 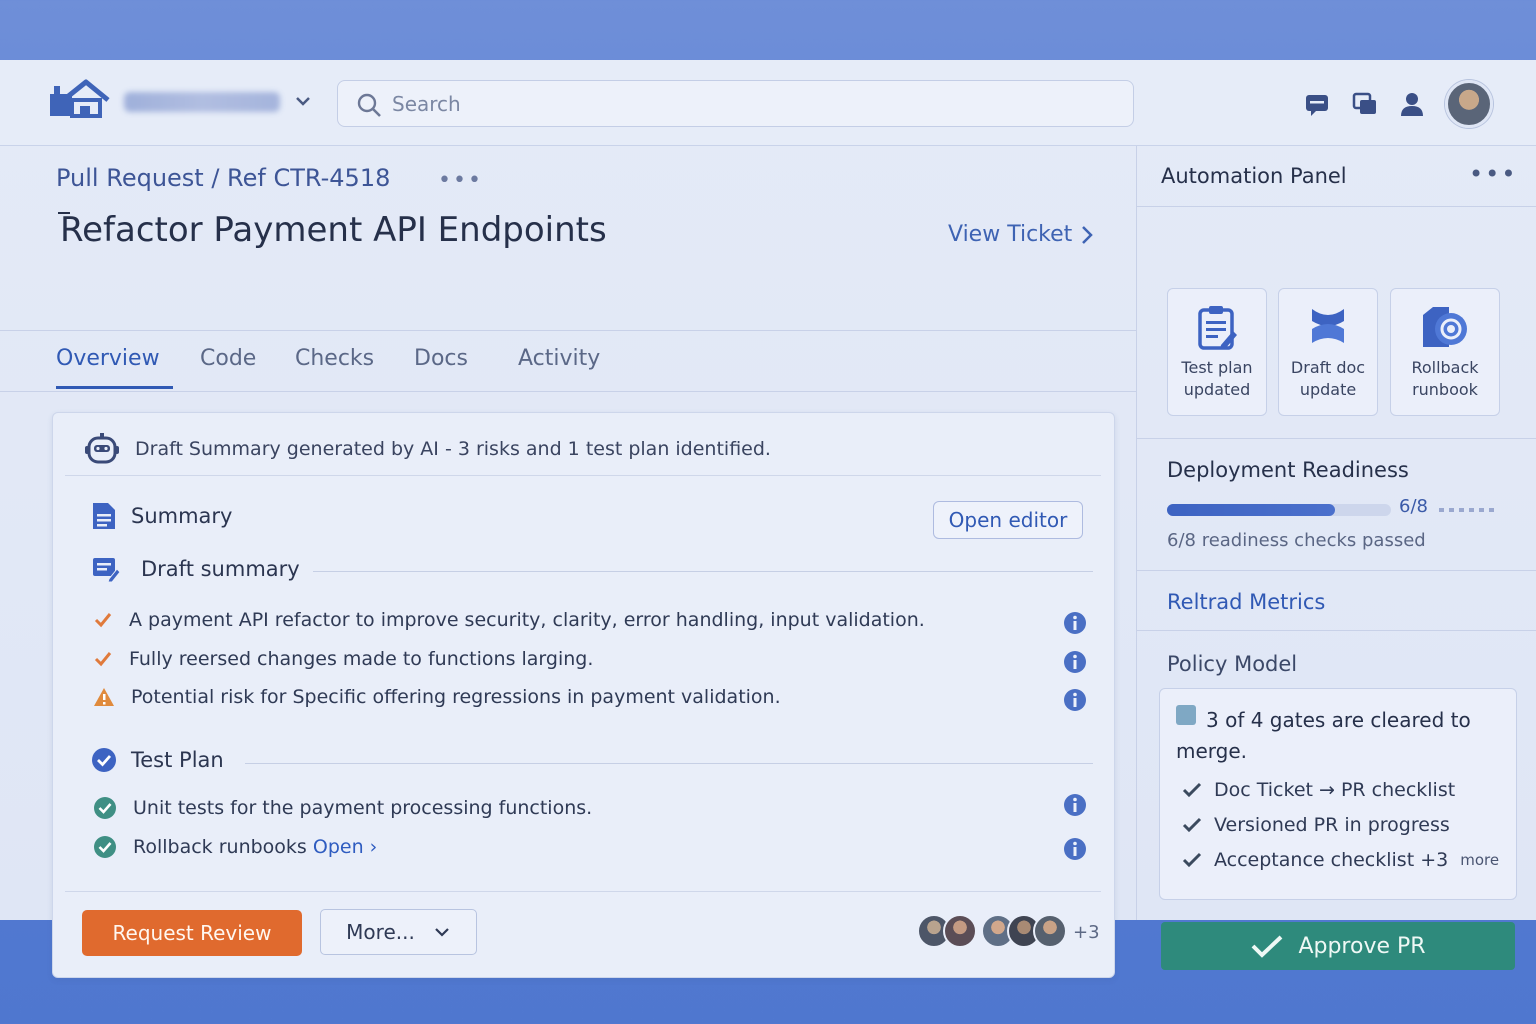 What do you see at coordinates (220, 847) in the screenshot?
I see `rollback-runbooks-label: Rollback runbooks` at bounding box center [220, 847].